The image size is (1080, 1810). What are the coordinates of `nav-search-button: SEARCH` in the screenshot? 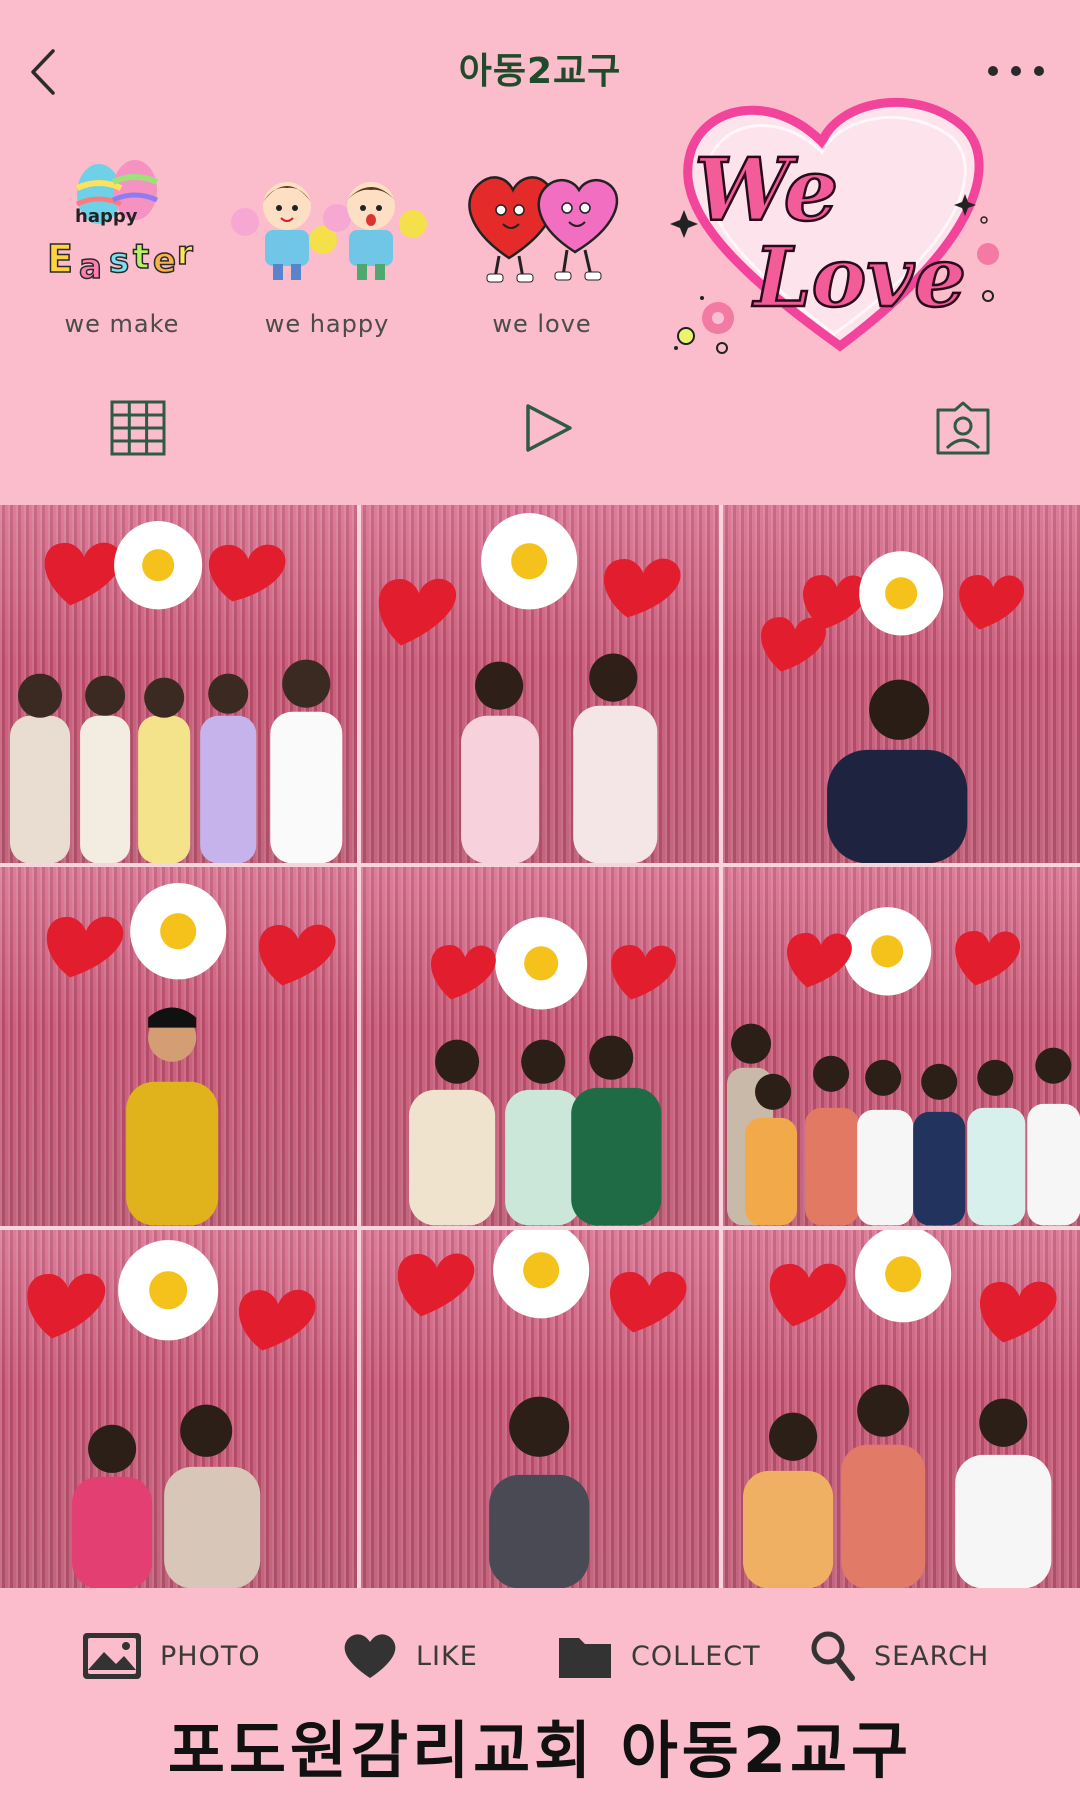 It's located at (899, 1656).